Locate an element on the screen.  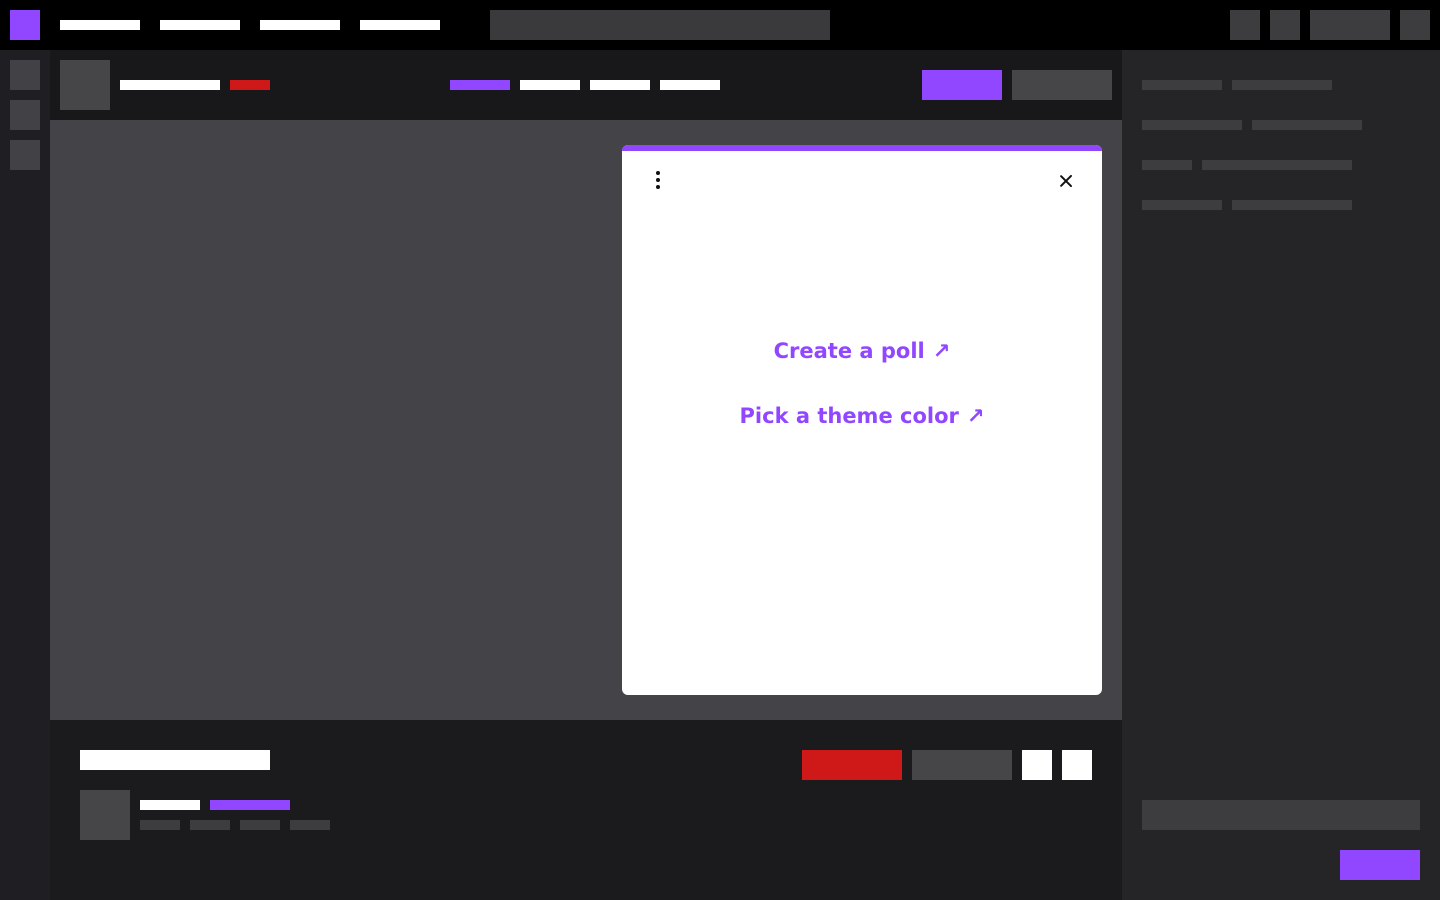
top-navigation-bar is located at coordinates (720, 25).